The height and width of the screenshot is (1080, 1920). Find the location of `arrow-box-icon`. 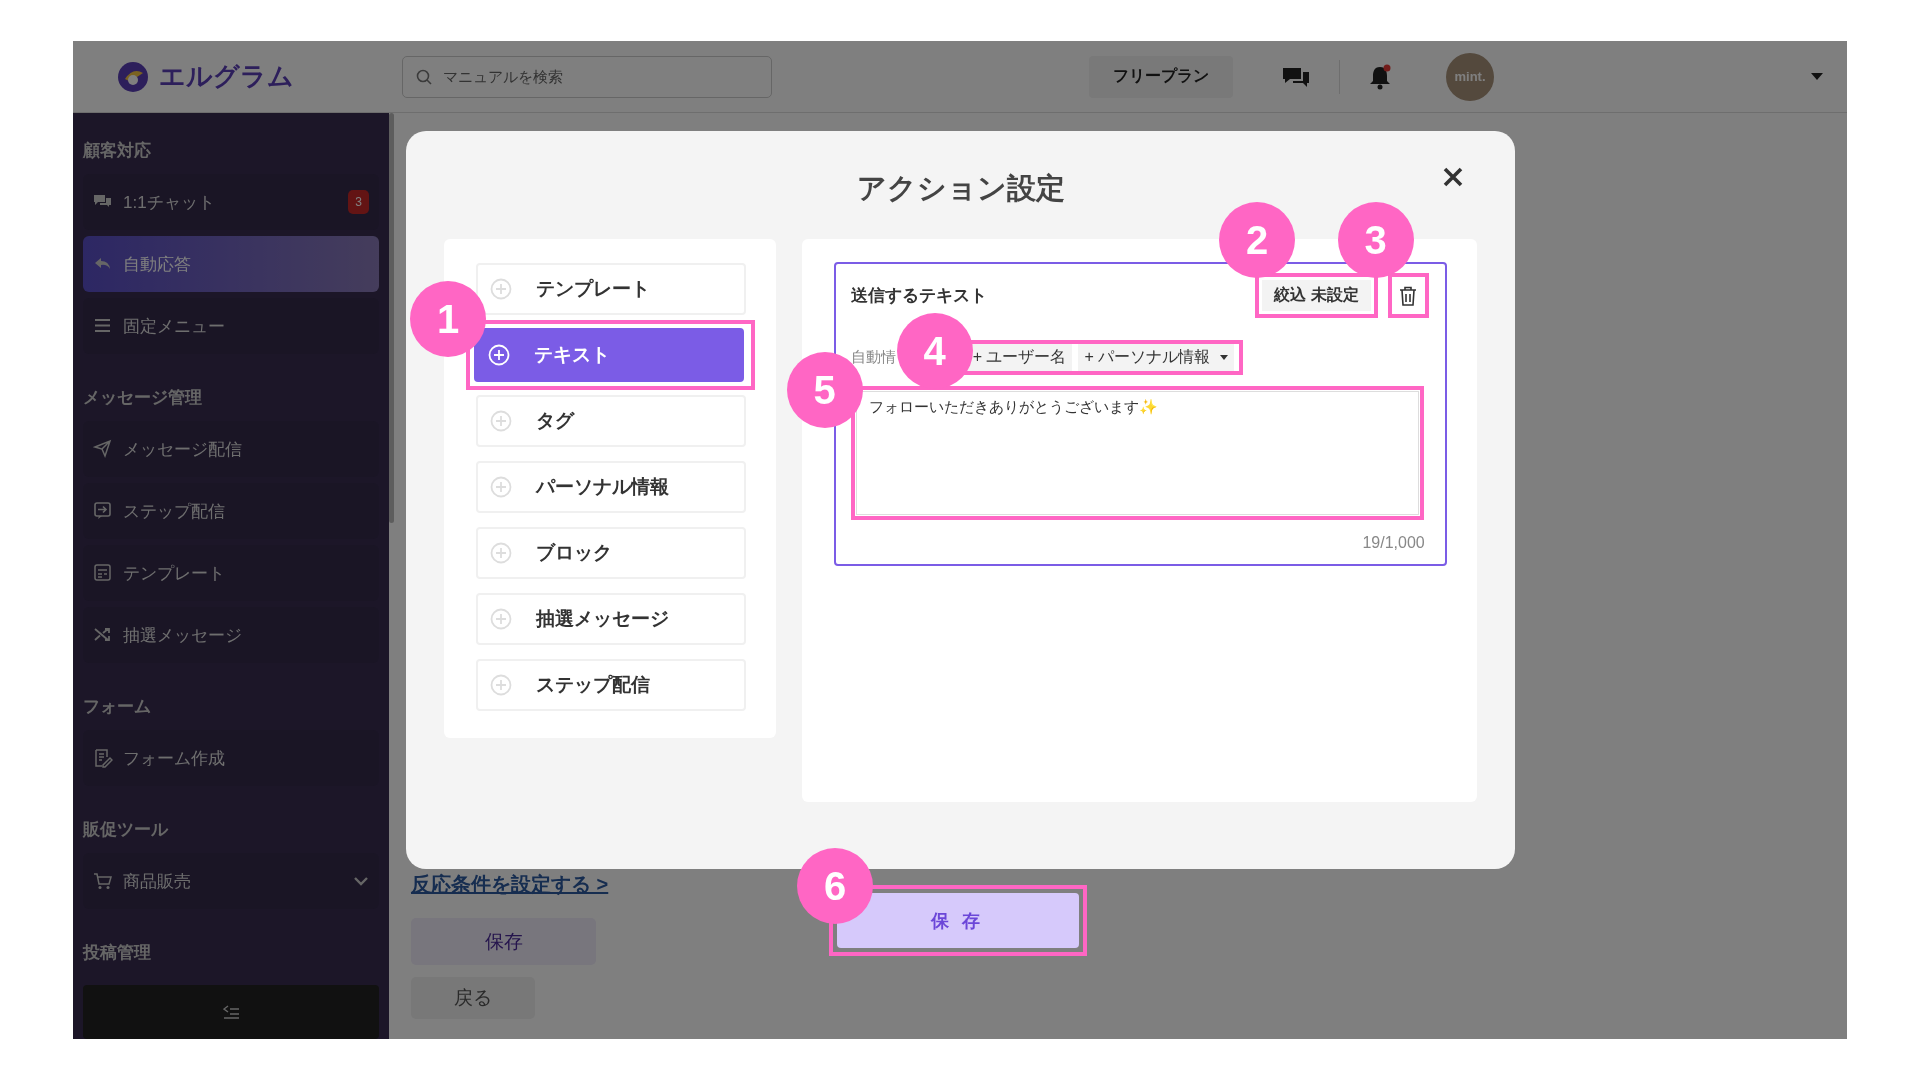

arrow-box-icon is located at coordinates (103, 511).